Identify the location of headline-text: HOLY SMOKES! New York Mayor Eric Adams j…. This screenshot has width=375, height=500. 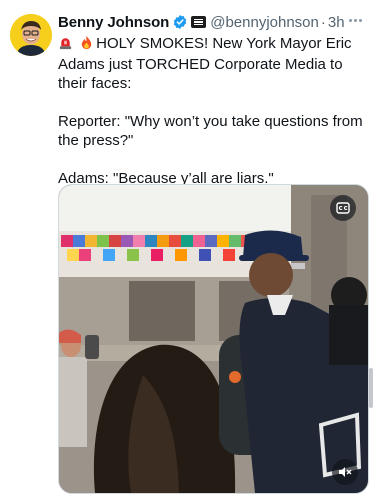
(205, 63).